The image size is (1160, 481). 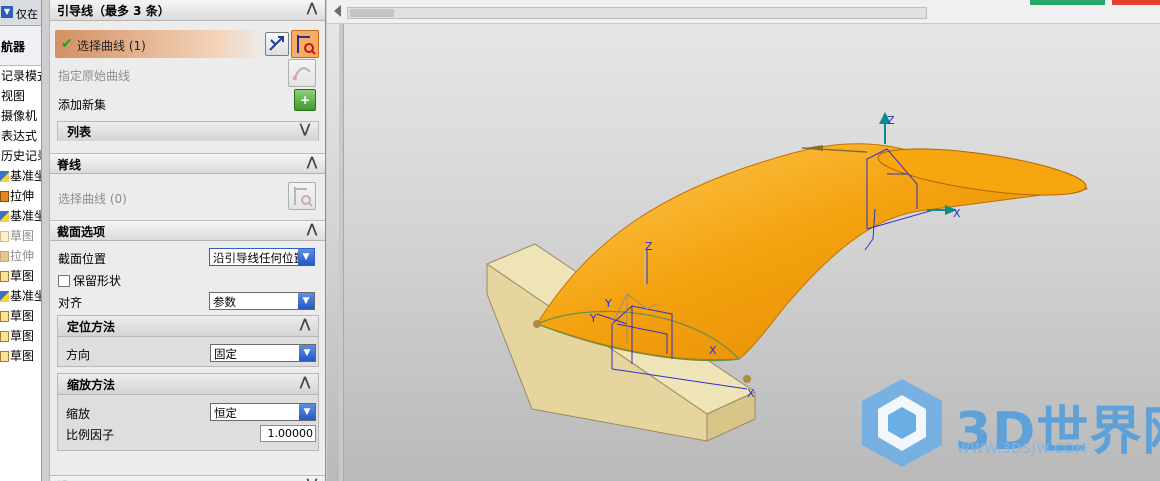 What do you see at coordinates (82, 259) in the screenshot?
I see `section-position-label: 截面位置` at bounding box center [82, 259].